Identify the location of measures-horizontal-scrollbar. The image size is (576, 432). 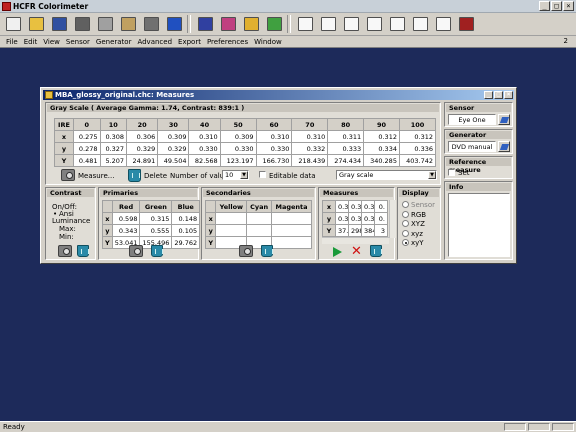
(355, 240).